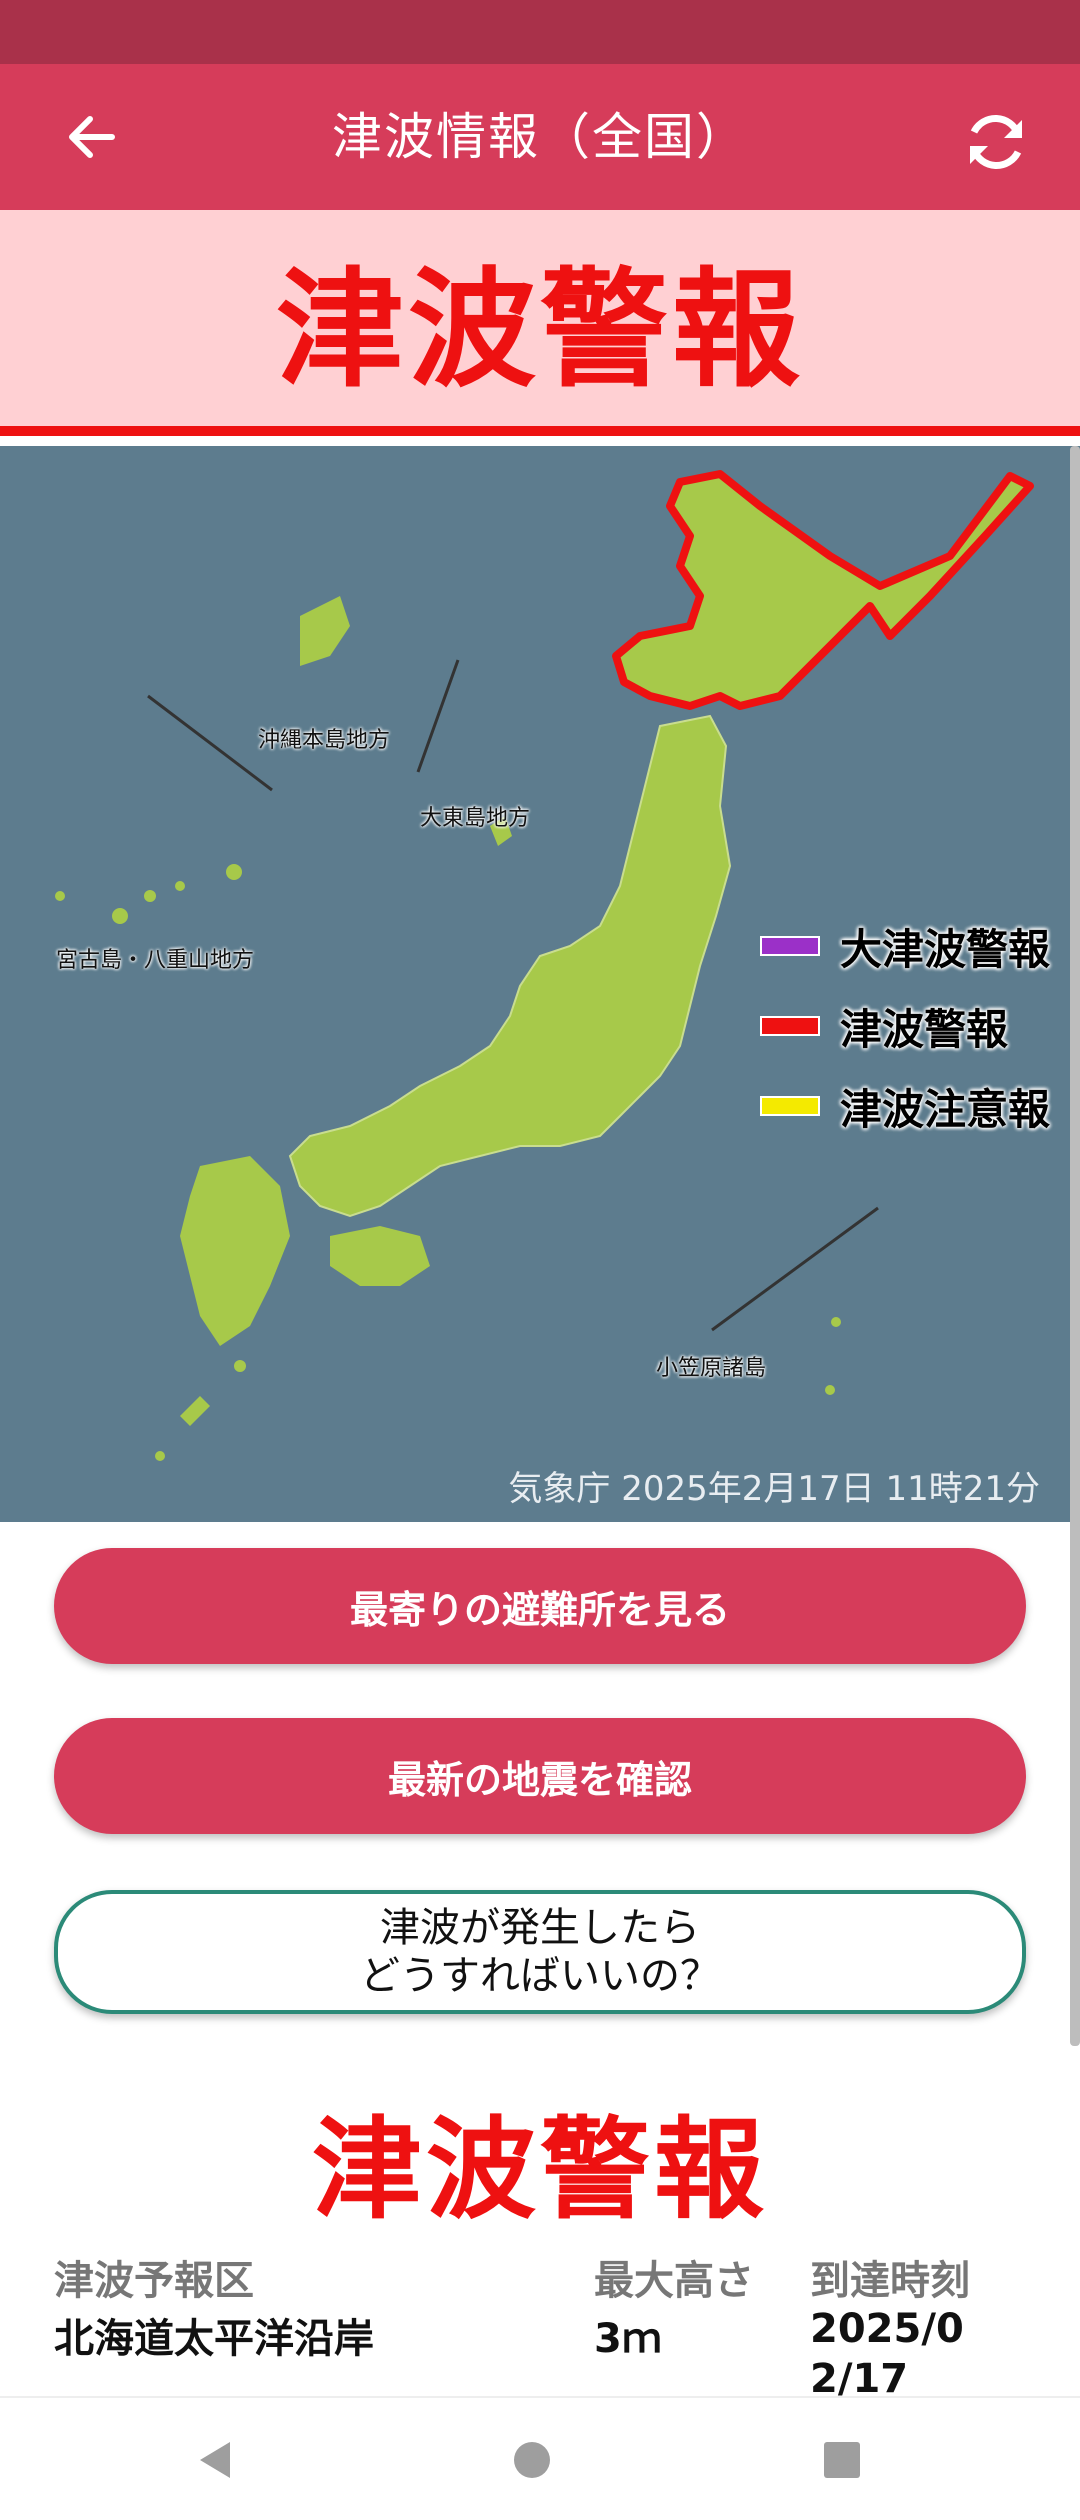  I want to click on nearest-shelter-button: 最寄りの避難所を見る, so click(540, 1606).